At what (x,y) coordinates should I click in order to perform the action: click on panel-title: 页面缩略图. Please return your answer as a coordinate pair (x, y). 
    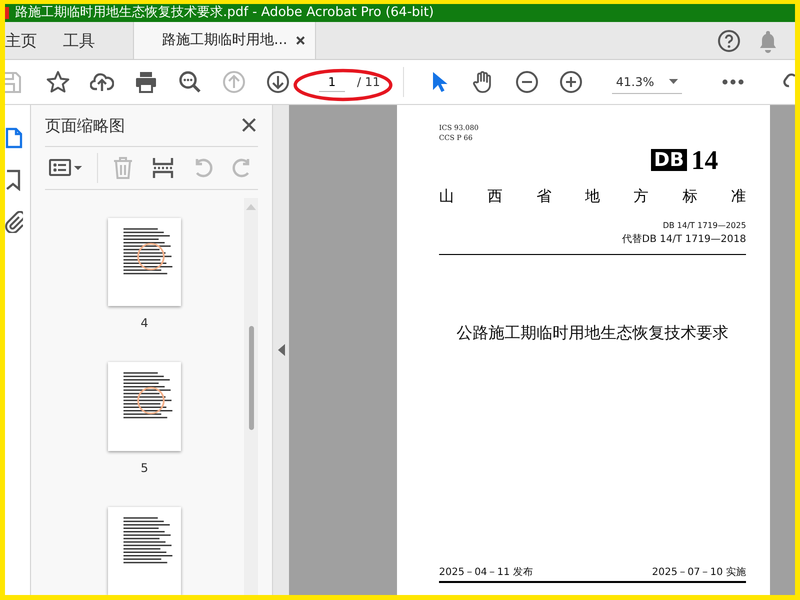
    Looking at the image, I should click on (85, 125).